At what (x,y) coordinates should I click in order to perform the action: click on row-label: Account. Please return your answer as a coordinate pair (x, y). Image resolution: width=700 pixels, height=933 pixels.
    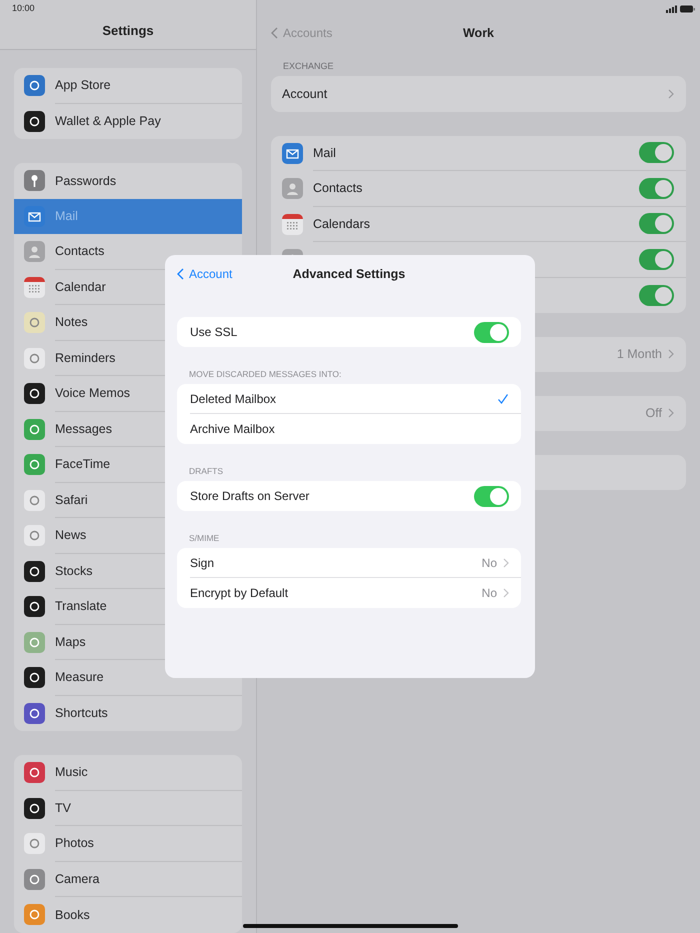
    Looking at the image, I should click on (305, 93).